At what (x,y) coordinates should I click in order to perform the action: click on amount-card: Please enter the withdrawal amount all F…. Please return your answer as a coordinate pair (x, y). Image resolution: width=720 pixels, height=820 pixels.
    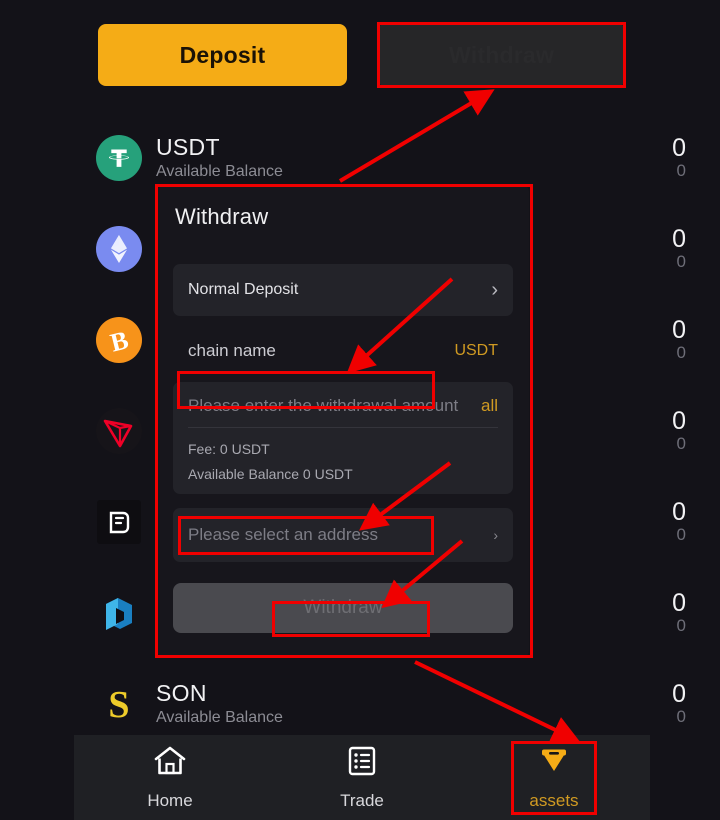
    Looking at the image, I should click on (343, 438).